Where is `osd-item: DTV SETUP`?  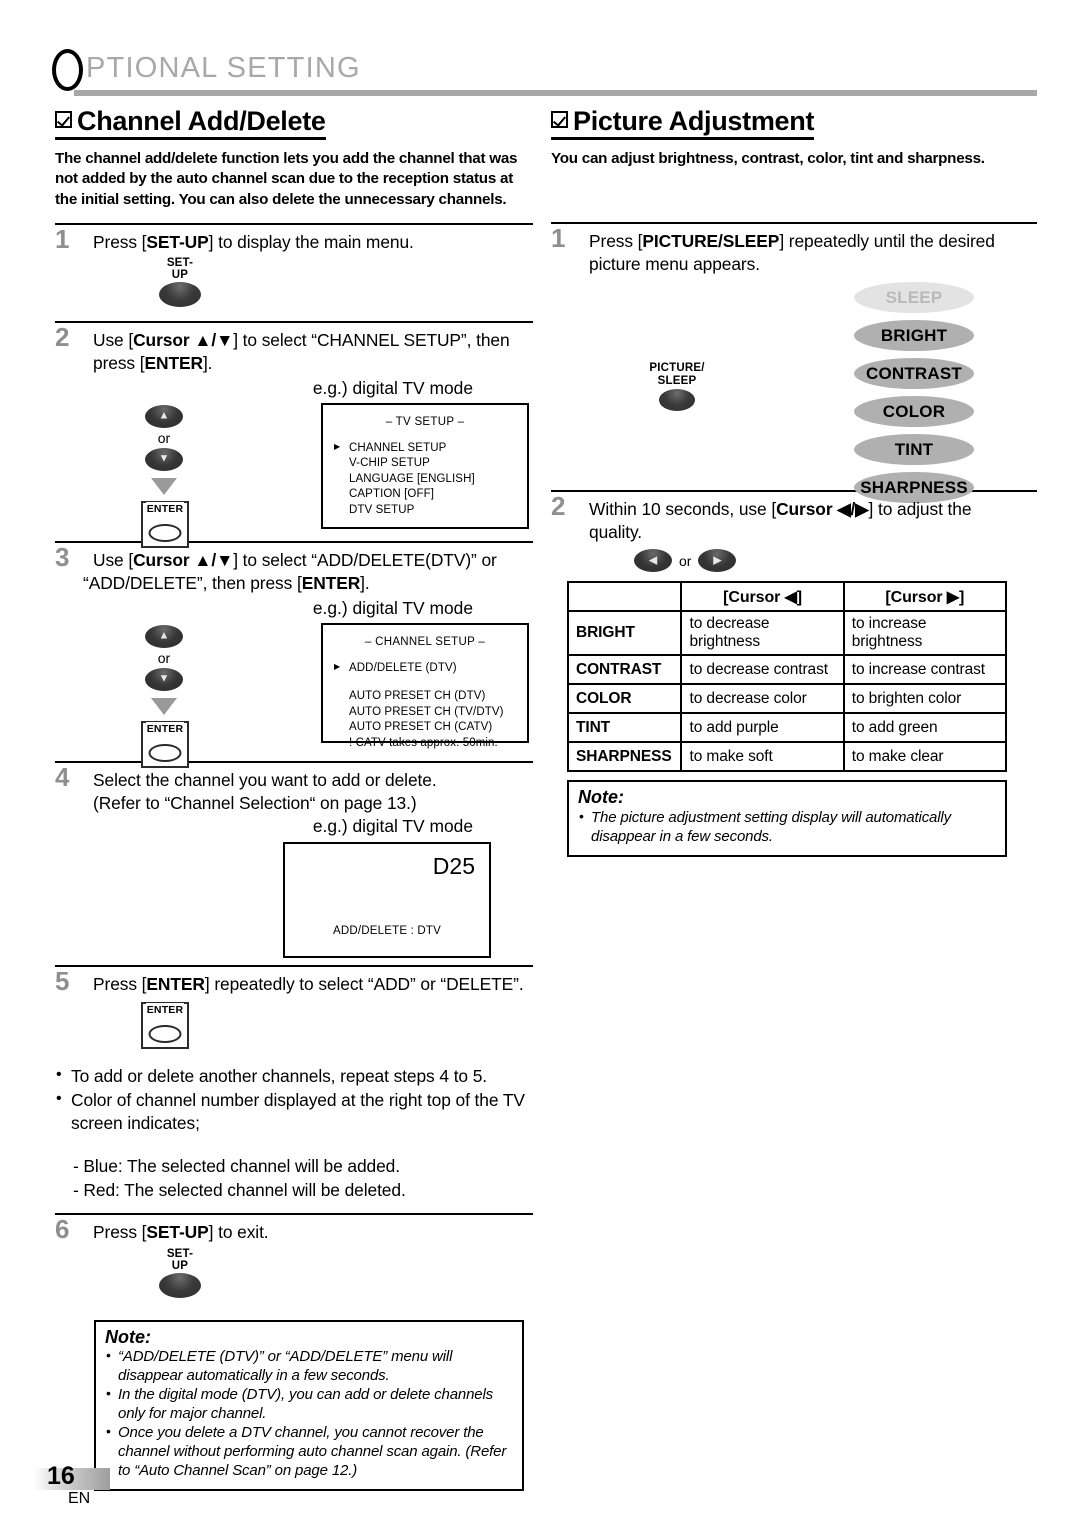 osd-item: DTV SETUP is located at coordinates (382, 510).